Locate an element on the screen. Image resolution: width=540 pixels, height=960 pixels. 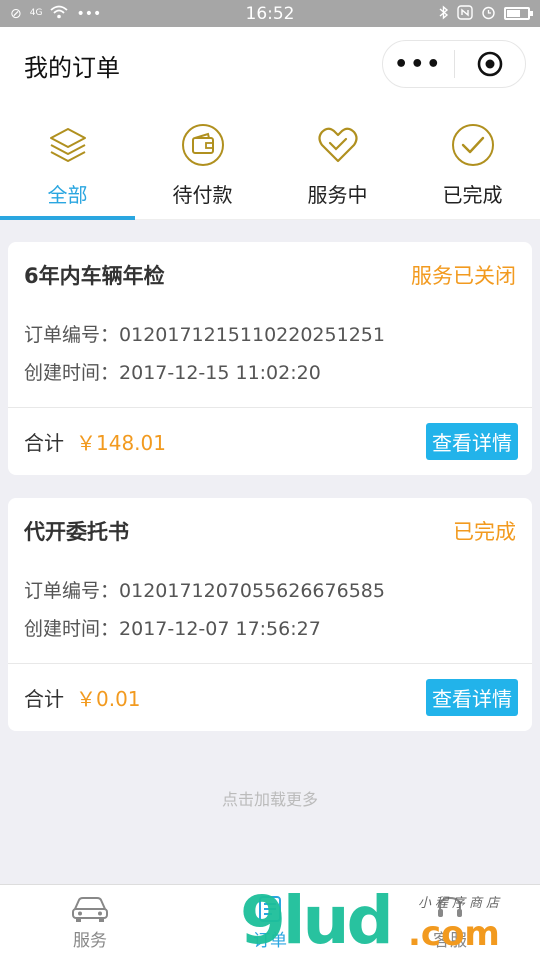
tab-all-label: 全部 is located at coordinates (67, 195).